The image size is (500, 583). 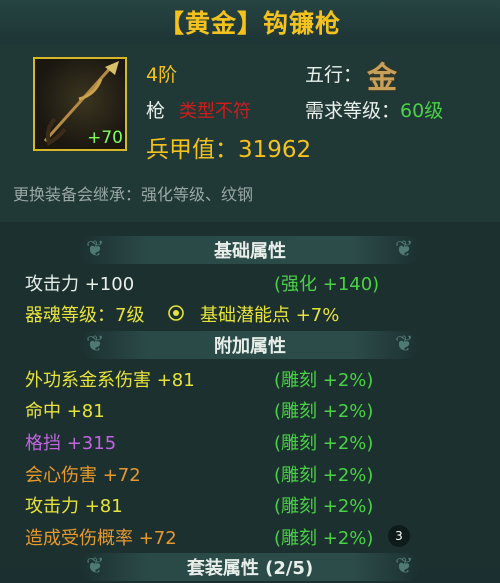 What do you see at coordinates (80, 104) in the screenshot?
I see `item-icon-slot: +70` at bounding box center [80, 104].